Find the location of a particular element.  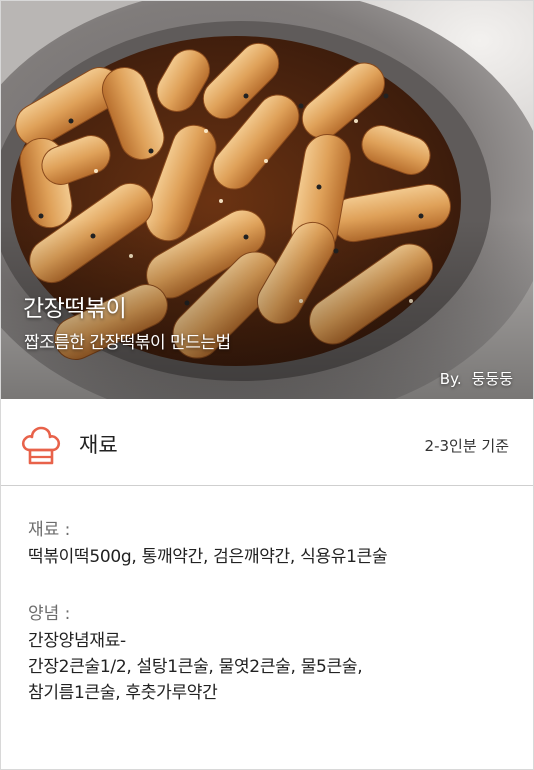

recipe-subtitle: 짭조름한 간장떡볶이 만드는법 is located at coordinates (127, 343).